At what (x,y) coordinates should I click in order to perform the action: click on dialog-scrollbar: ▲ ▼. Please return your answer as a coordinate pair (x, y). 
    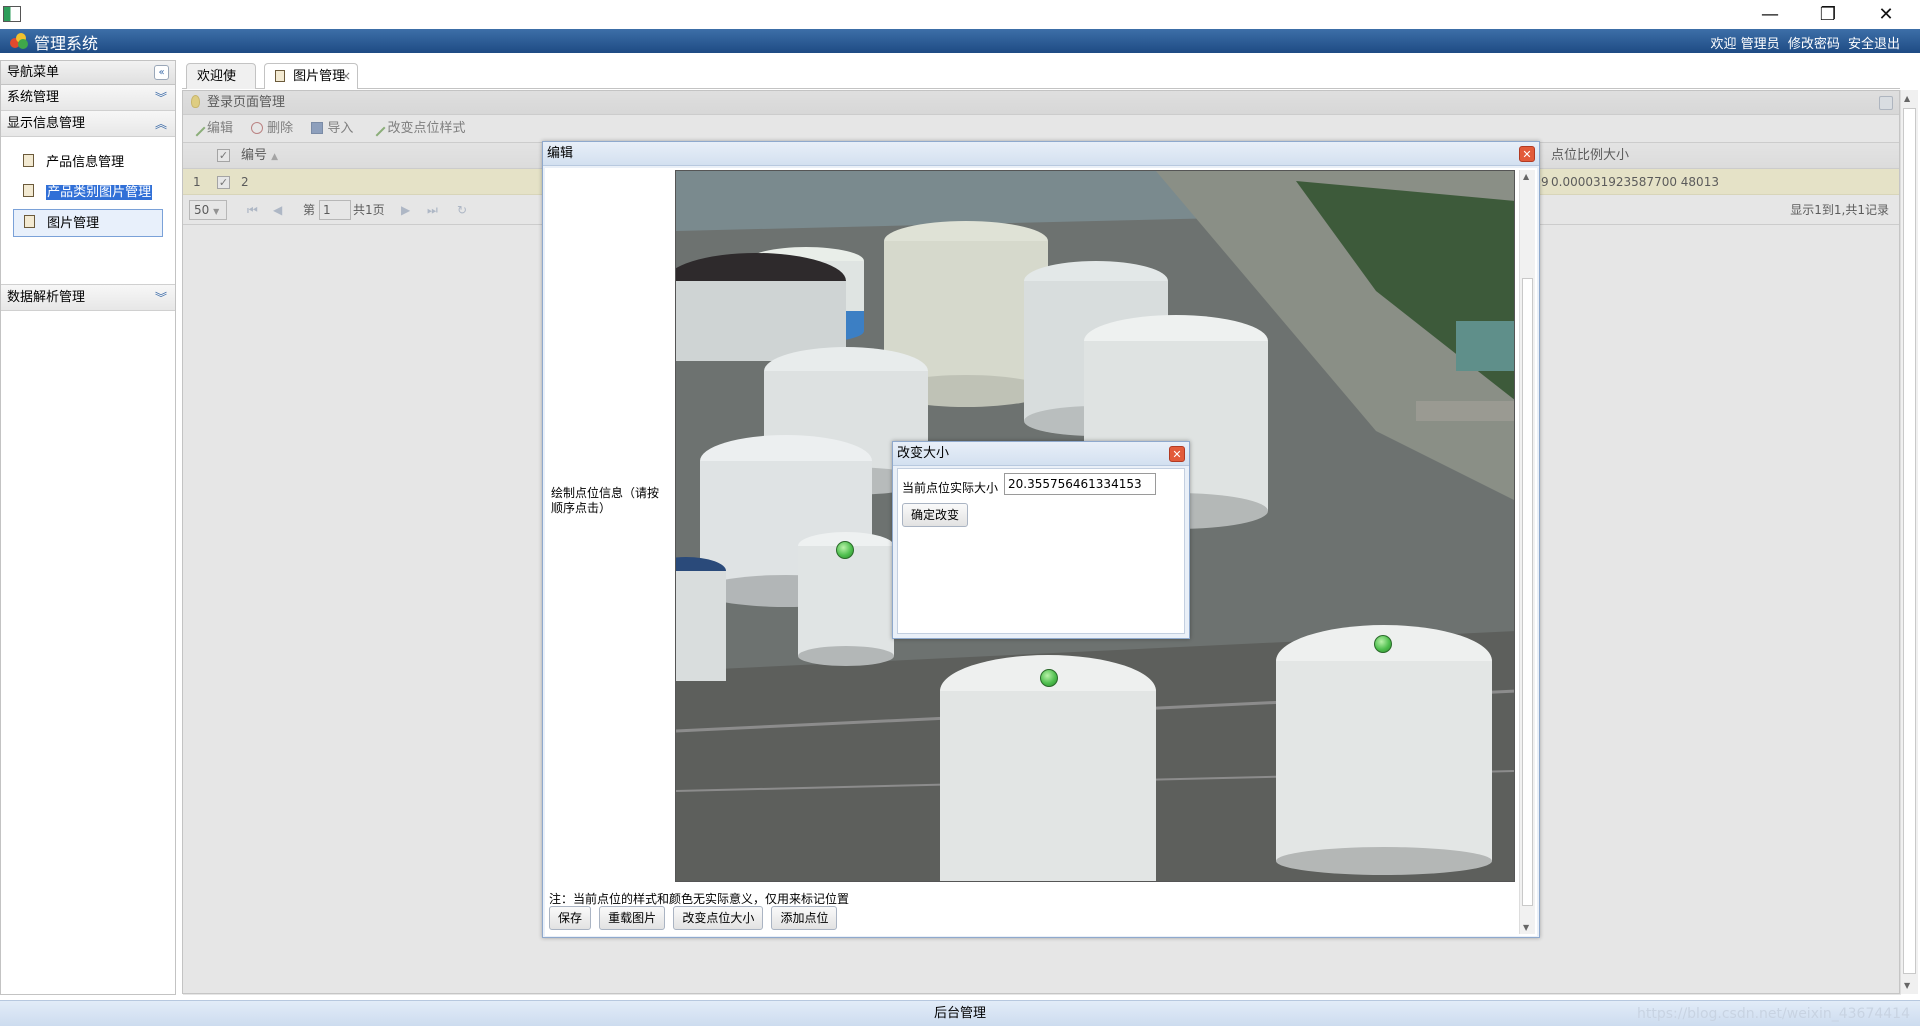
    Looking at the image, I should click on (1527, 552).